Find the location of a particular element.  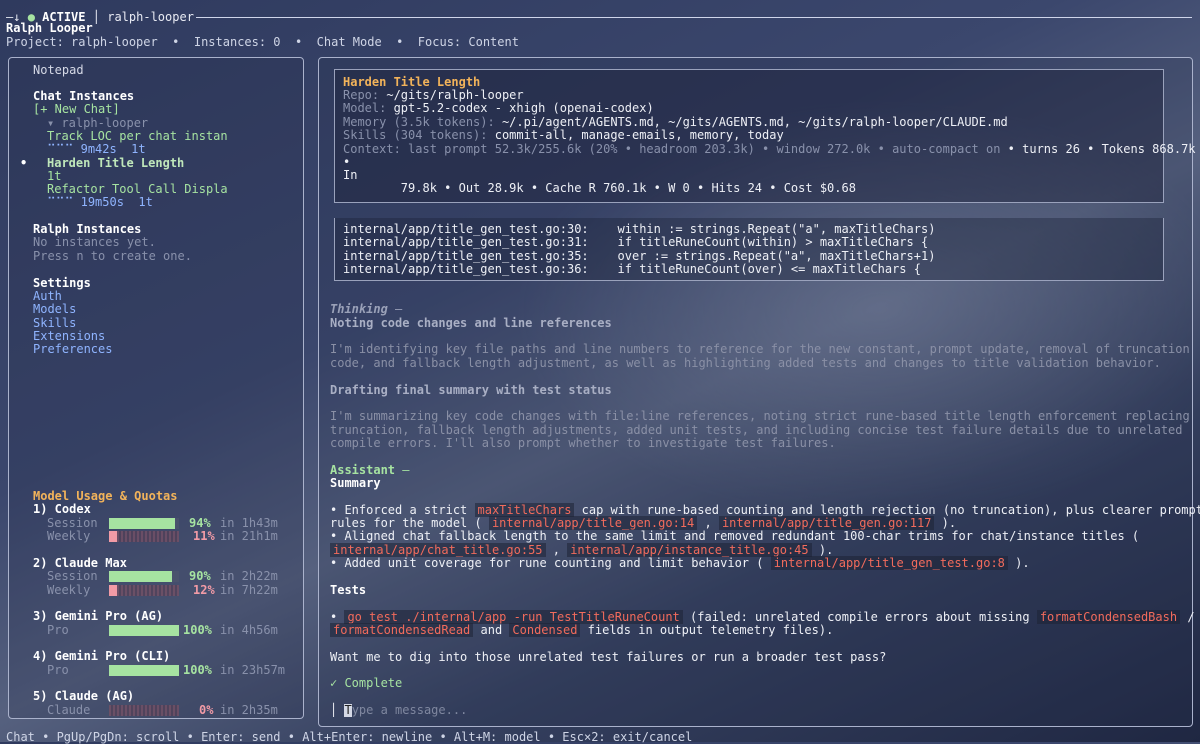

chat-item-harden-title: Harden Title Length is located at coordinates (115, 163).